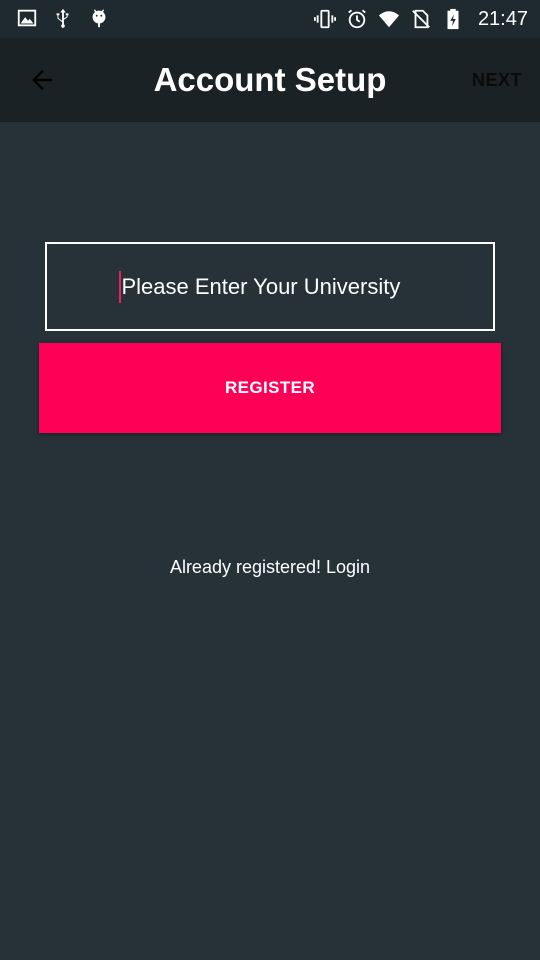 The image size is (540, 960). What do you see at coordinates (357, 19) in the screenshot?
I see `alarm-icon` at bounding box center [357, 19].